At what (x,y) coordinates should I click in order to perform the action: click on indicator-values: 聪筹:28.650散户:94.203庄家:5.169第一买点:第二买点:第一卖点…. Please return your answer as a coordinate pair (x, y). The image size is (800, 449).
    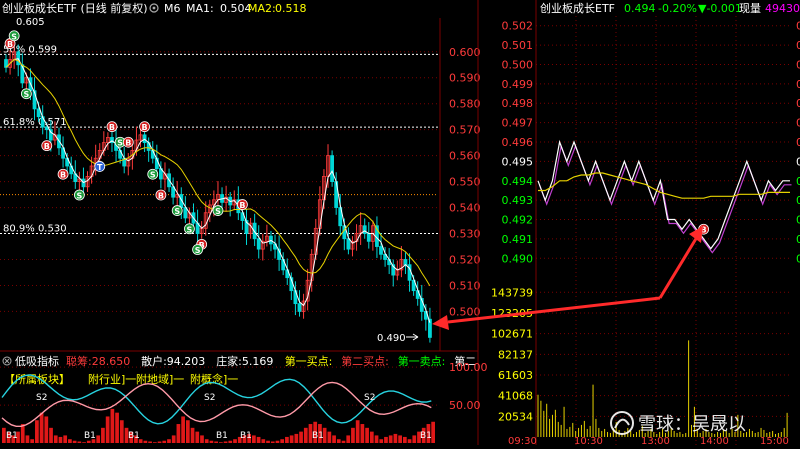
    Looking at the image, I should click on (271, 361).